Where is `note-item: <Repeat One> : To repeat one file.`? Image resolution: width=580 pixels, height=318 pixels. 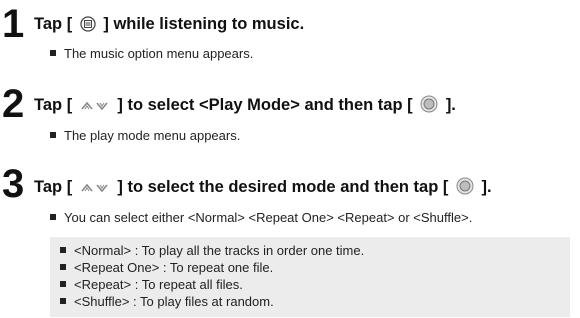
note-item: <Repeat One> : To repeat one file. is located at coordinates (166, 267).